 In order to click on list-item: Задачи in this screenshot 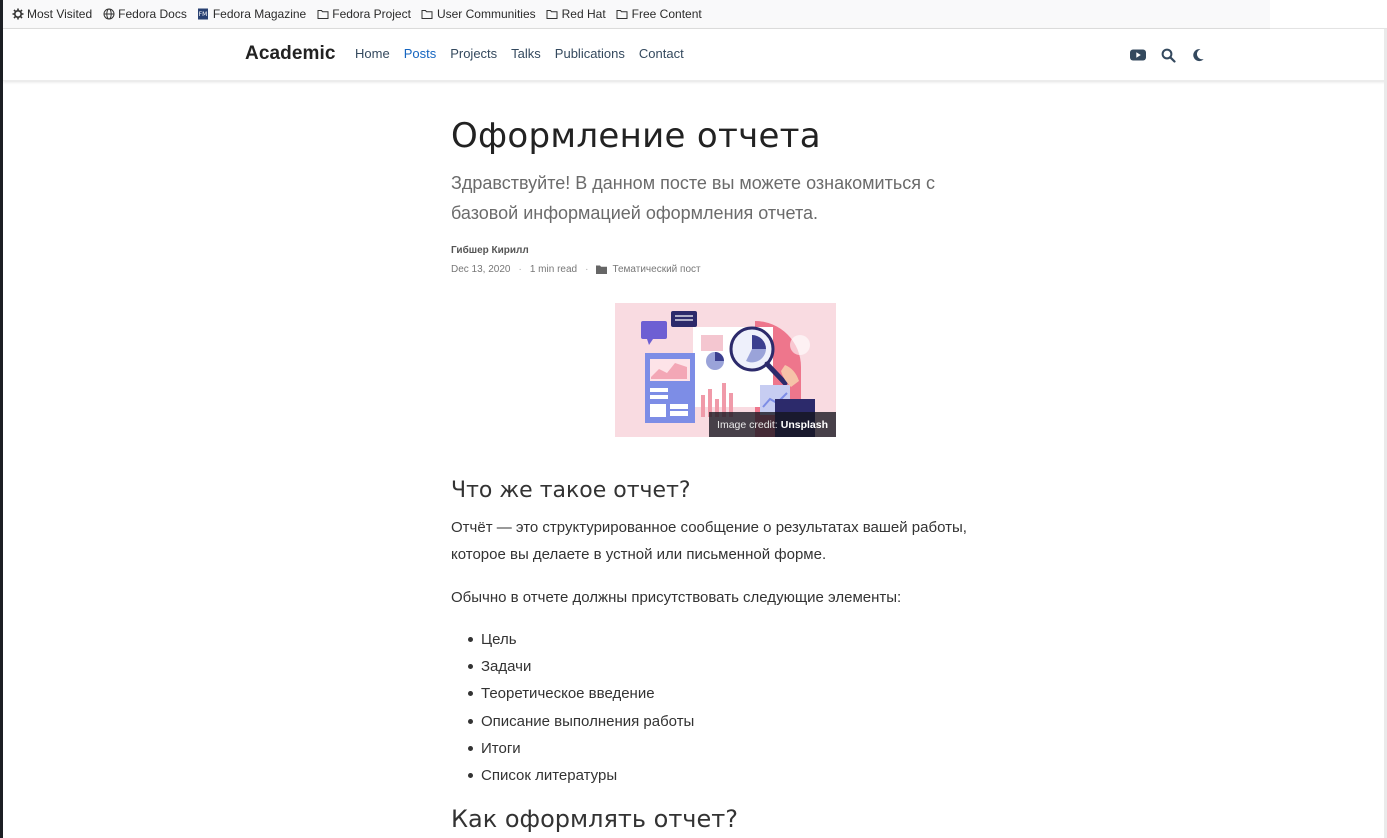, I will do `click(580, 666)`.